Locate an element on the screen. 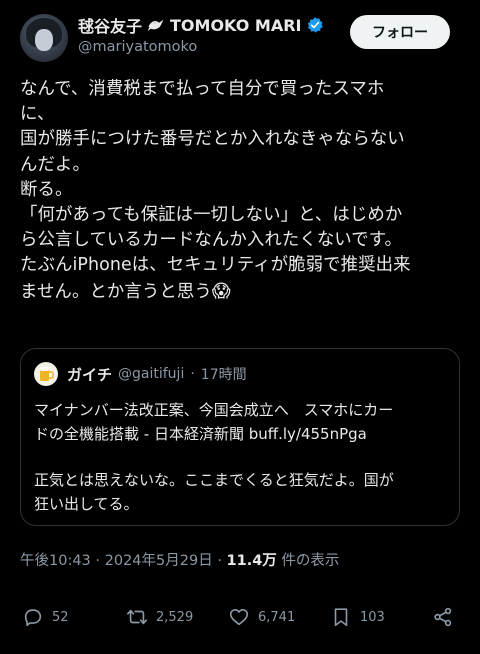  share-button is located at coordinates (443, 617).